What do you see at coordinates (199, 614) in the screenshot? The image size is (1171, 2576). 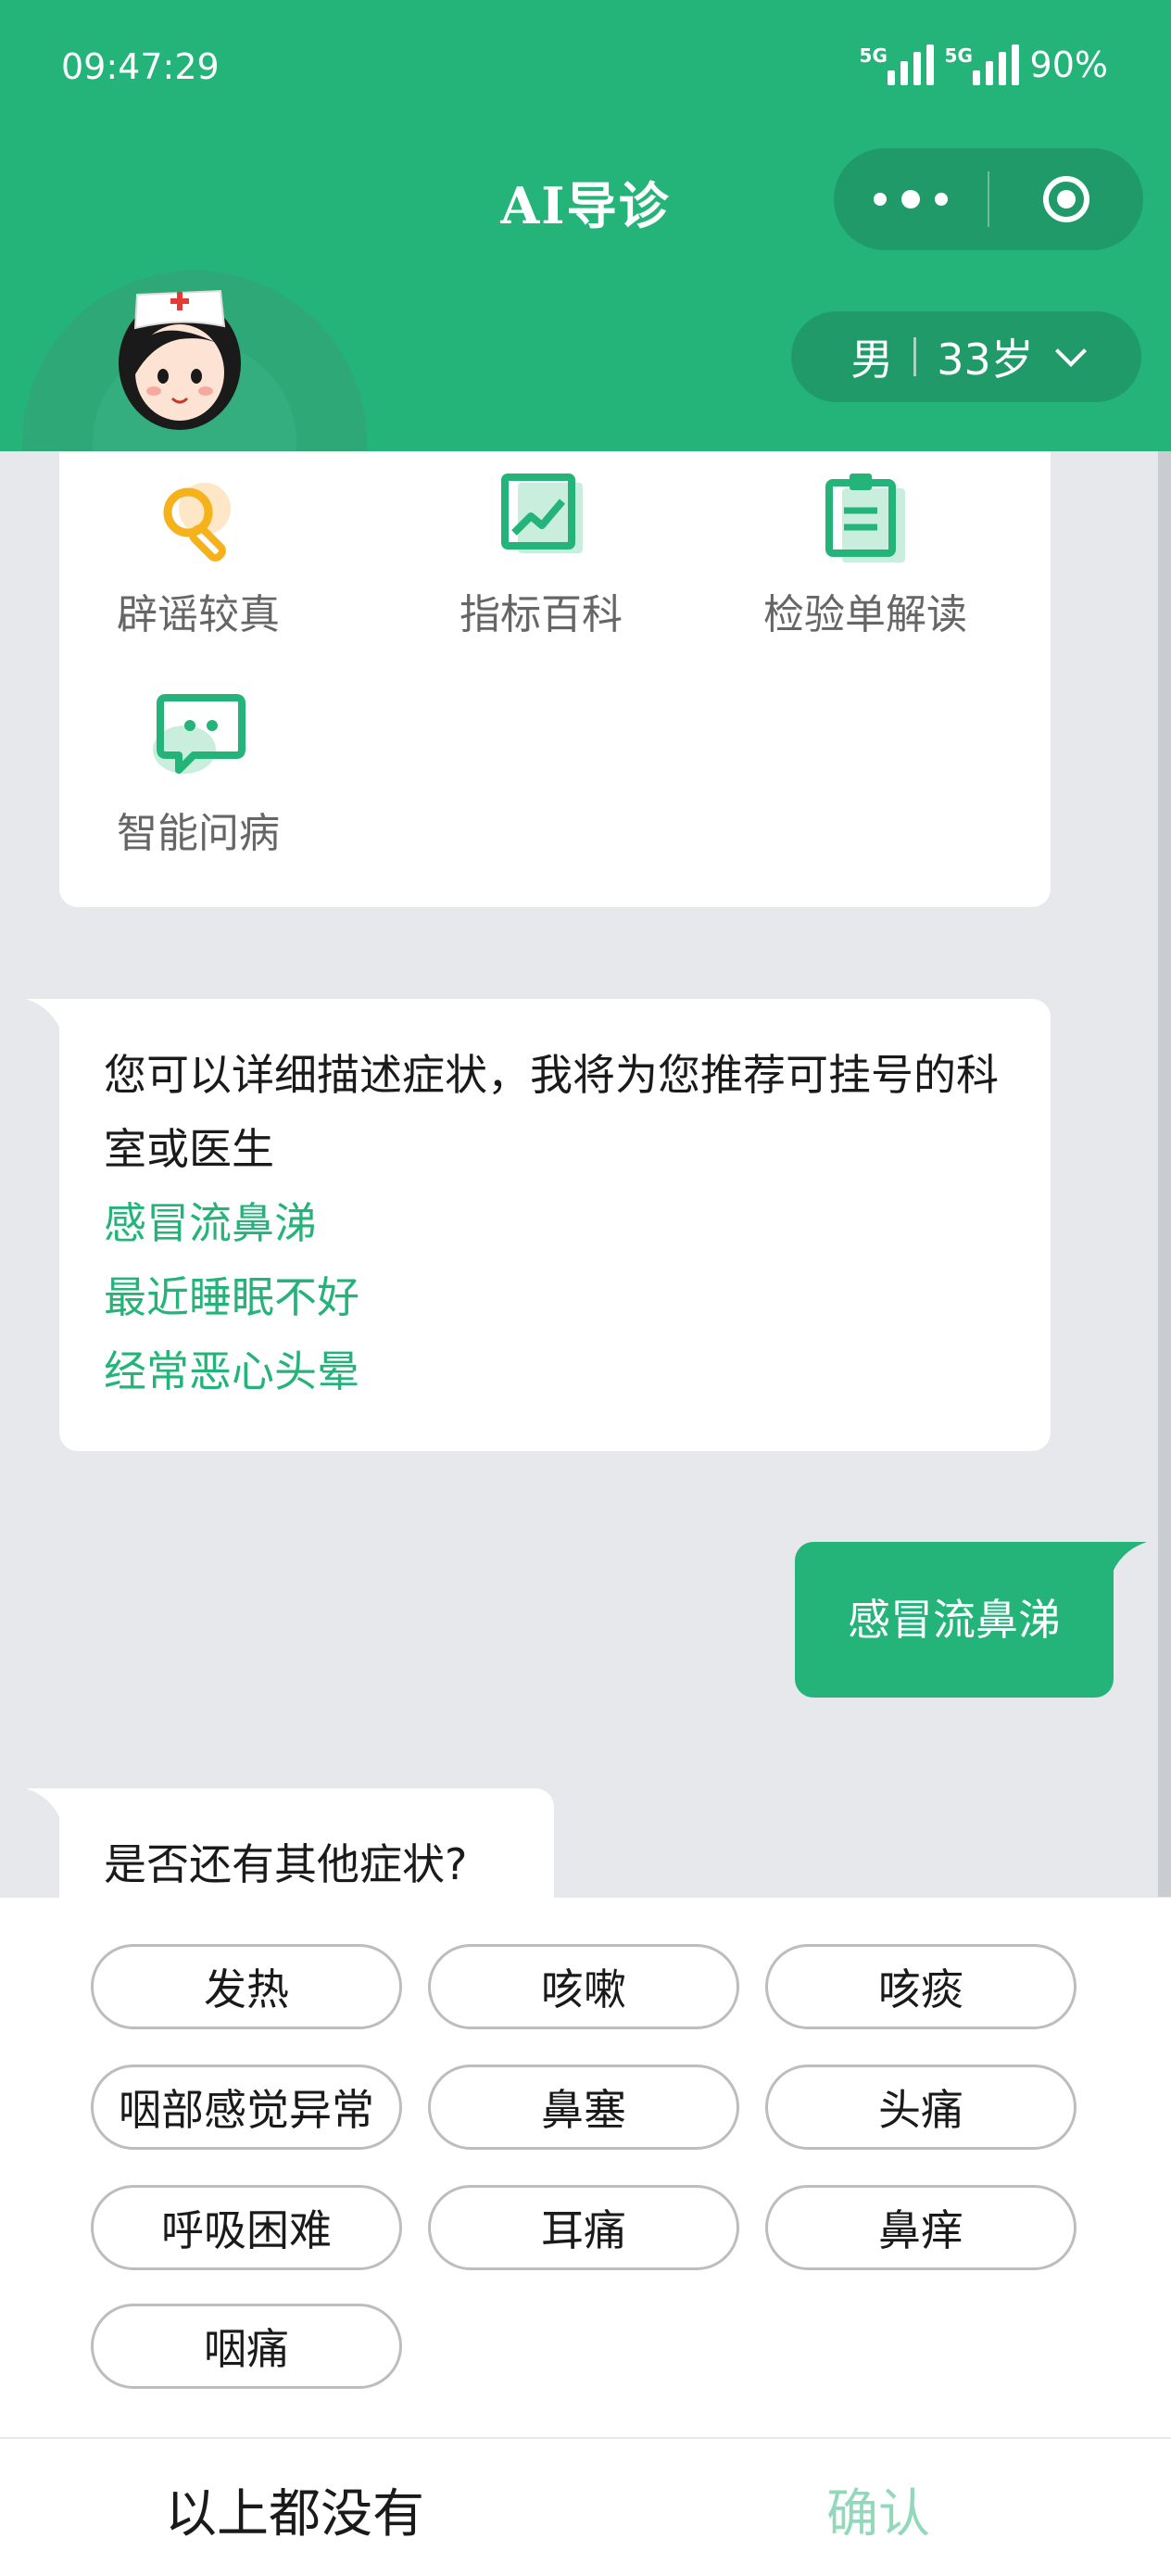 I see `tool-label: 辟谣较真` at bounding box center [199, 614].